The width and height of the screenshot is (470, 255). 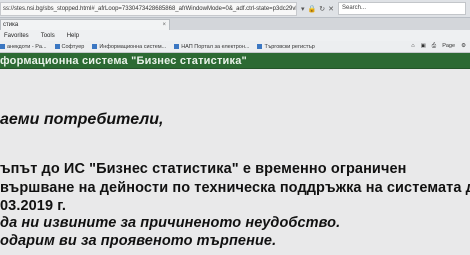 What do you see at coordinates (235, 35) in the screenshot?
I see `menu-bar: Favorites Tools Help` at bounding box center [235, 35].